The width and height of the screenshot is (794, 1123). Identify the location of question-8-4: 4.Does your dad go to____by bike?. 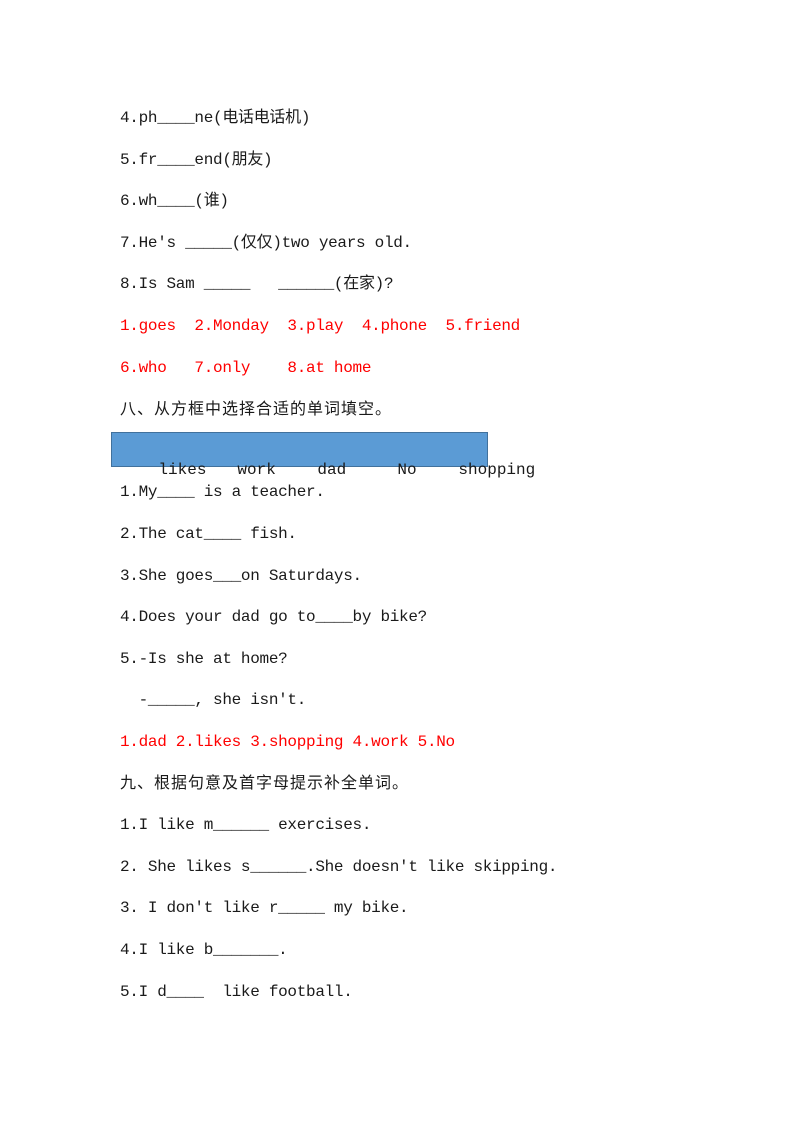
(273, 617).